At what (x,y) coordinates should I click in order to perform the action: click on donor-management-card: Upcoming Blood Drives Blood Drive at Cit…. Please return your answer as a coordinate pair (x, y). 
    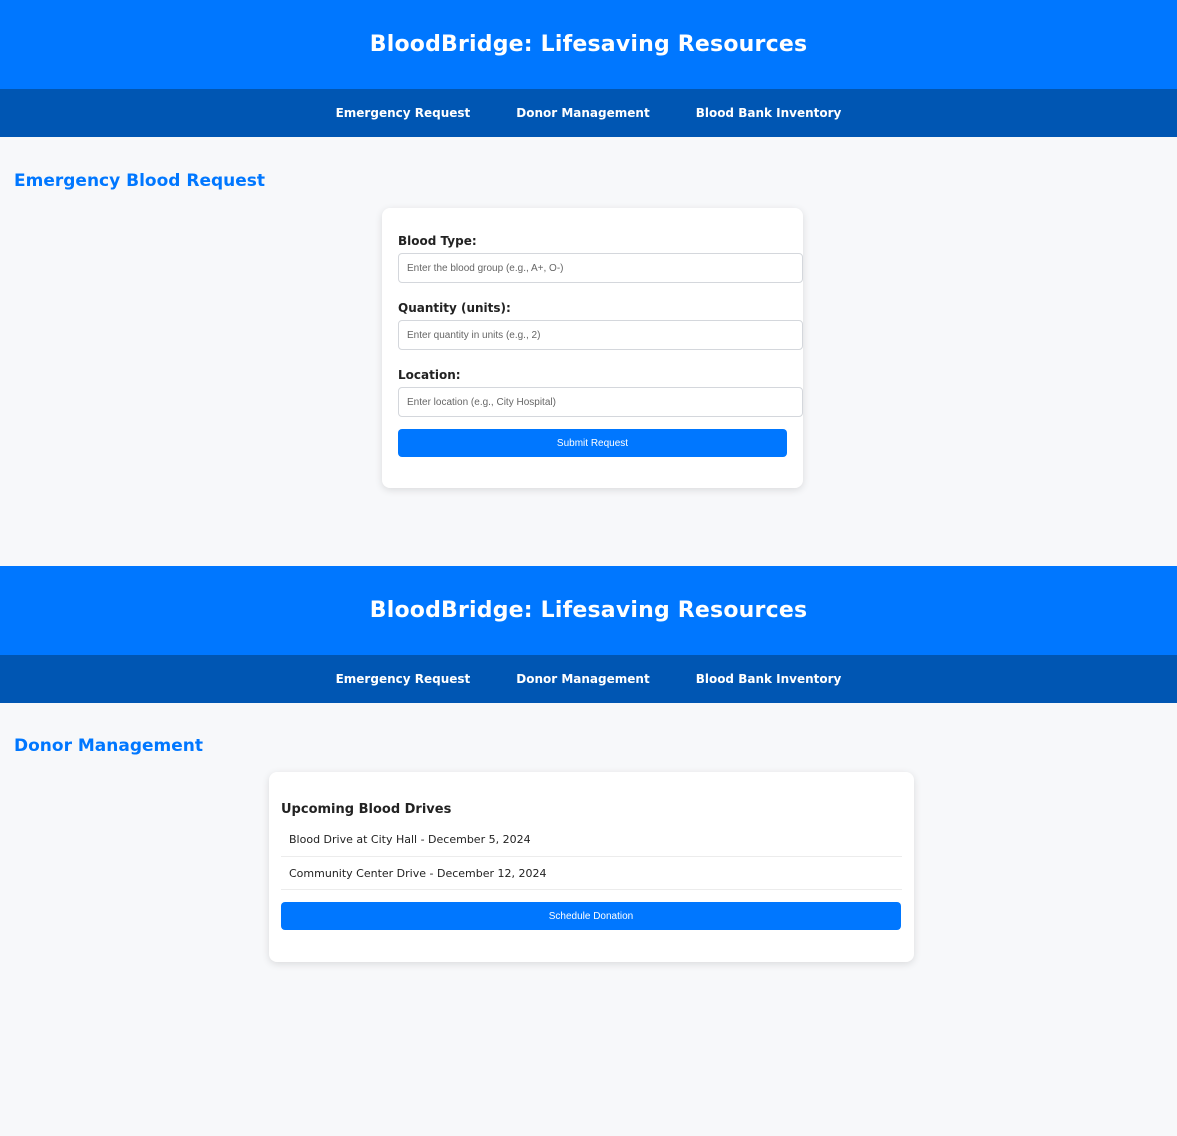
    Looking at the image, I should click on (591, 867).